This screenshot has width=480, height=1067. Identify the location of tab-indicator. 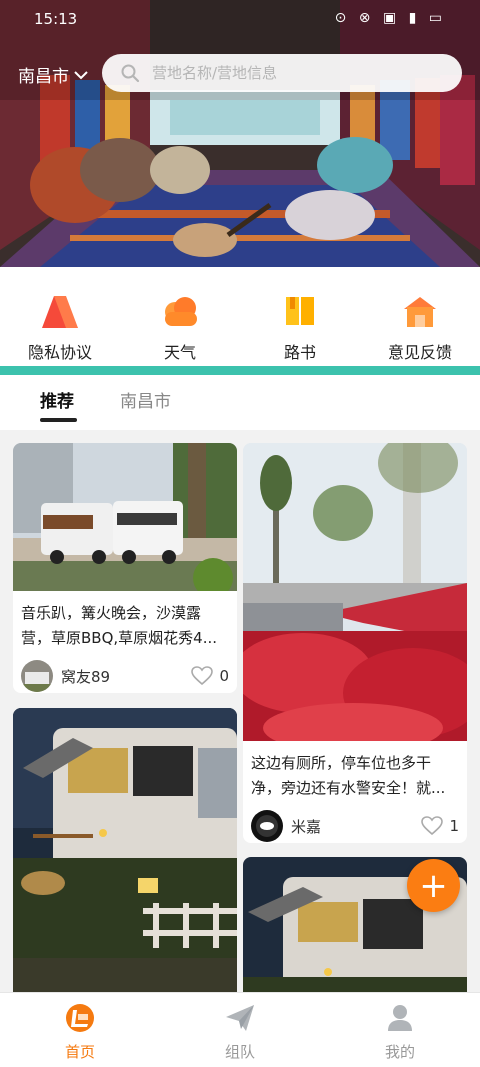
(58, 420).